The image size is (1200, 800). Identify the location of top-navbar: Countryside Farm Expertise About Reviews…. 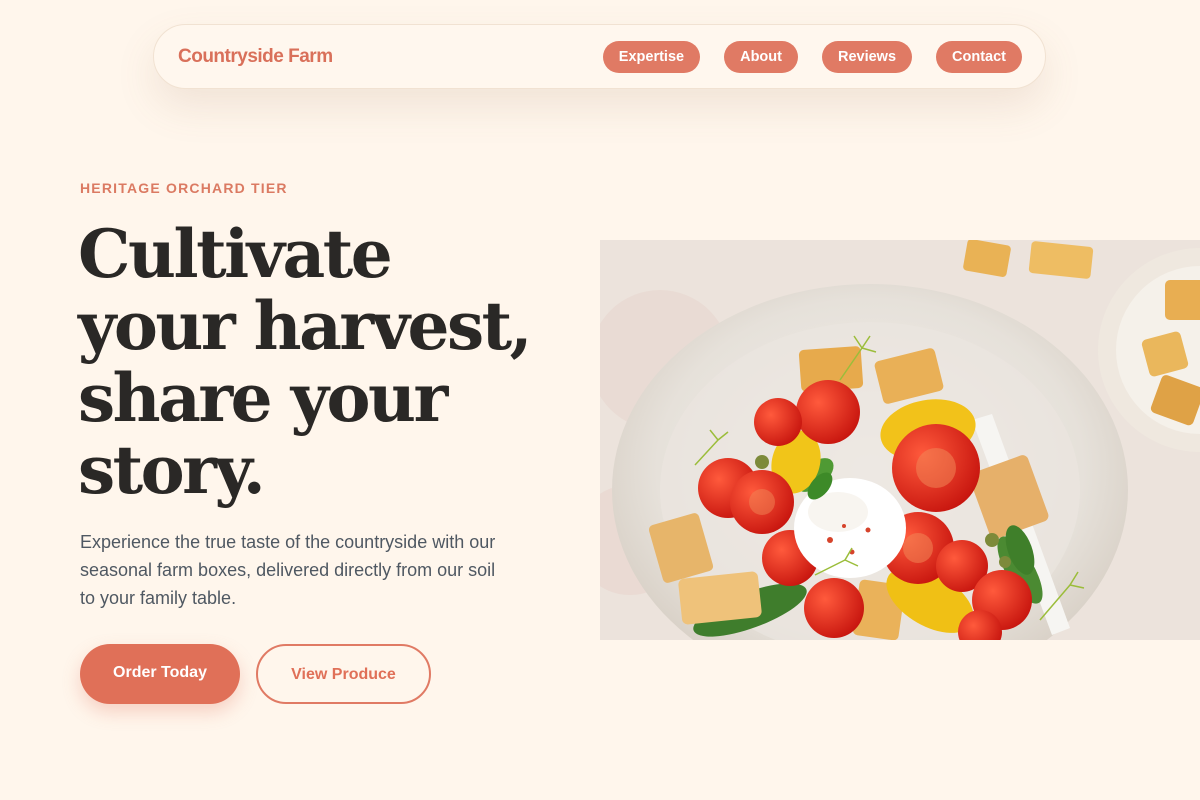
(599, 56).